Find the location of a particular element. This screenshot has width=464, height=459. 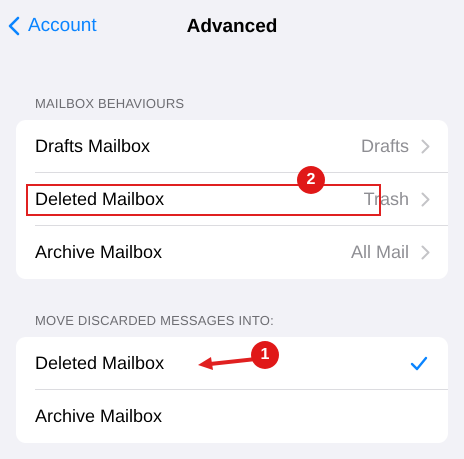

section-header: MAILBOX BEHAVIOURS is located at coordinates (110, 104).